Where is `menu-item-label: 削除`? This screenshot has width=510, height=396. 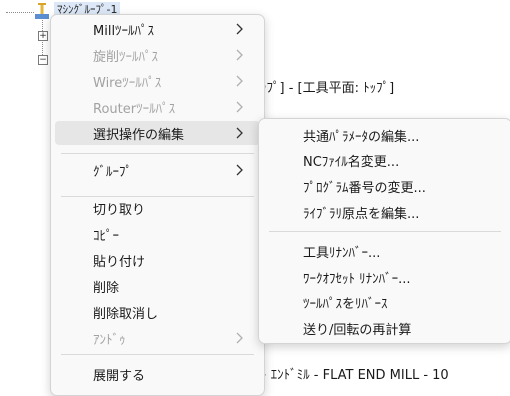 menu-item-label: 削除 is located at coordinates (106, 288).